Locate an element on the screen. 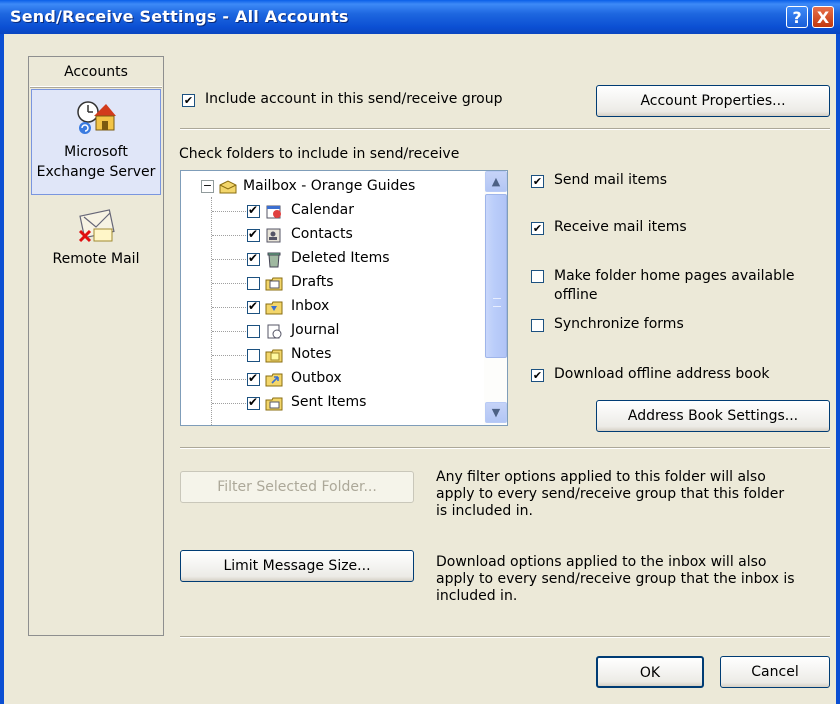 The width and height of the screenshot is (840, 704). account-item-exchange-label: Microsoft Exchange Server is located at coordinates (96, 162).